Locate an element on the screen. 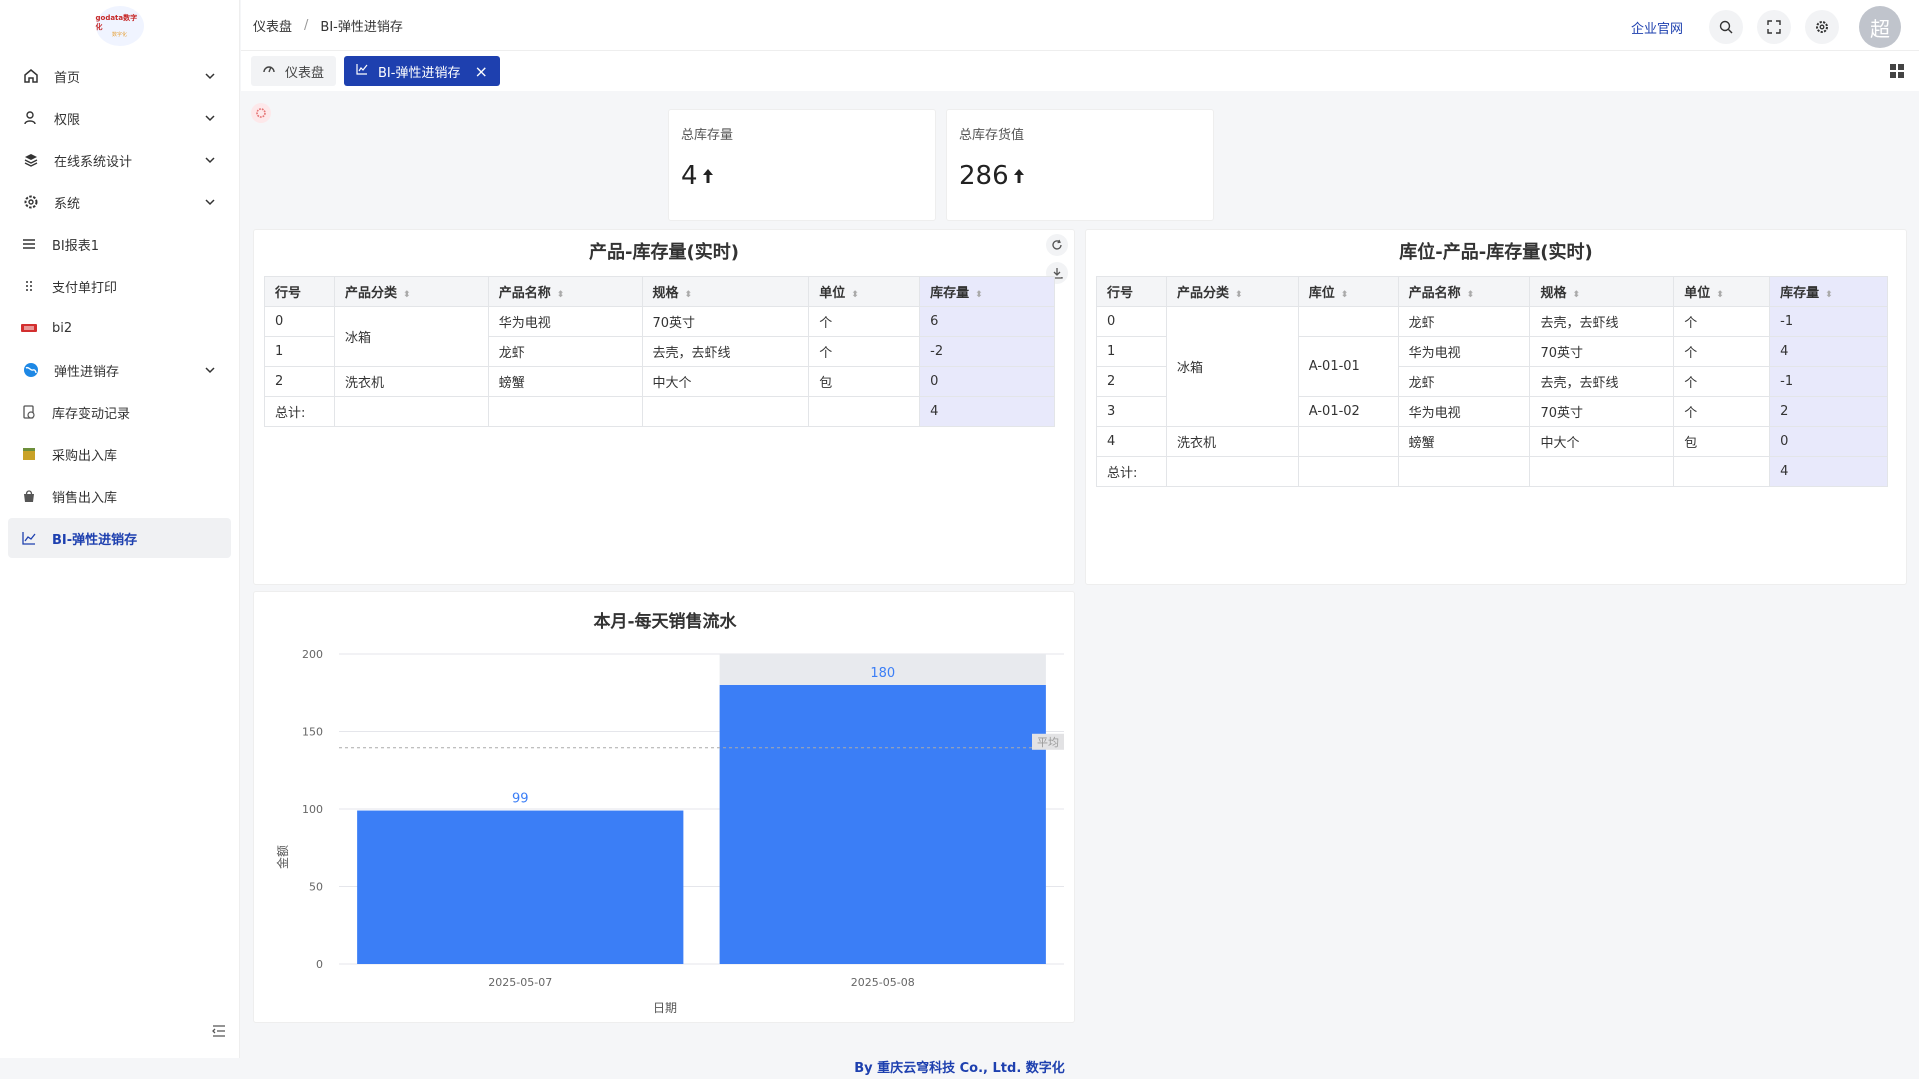  sidebar-item-home: 首页 is located at coordinates (119, 76).